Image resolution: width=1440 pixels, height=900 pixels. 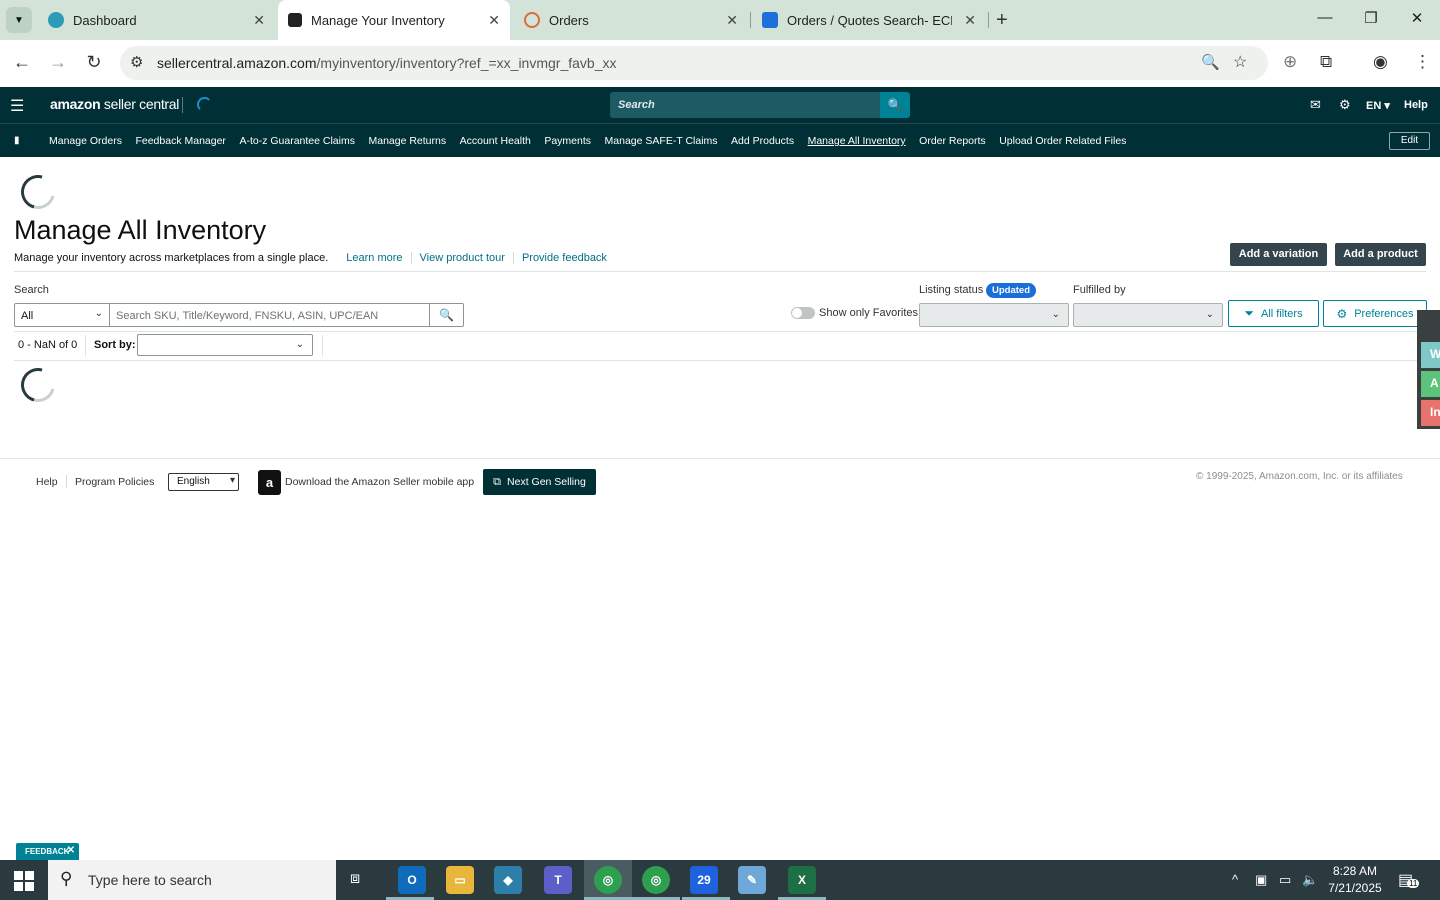 I want to click on back-arrow-icon: ←, so click(x=22, y=62).